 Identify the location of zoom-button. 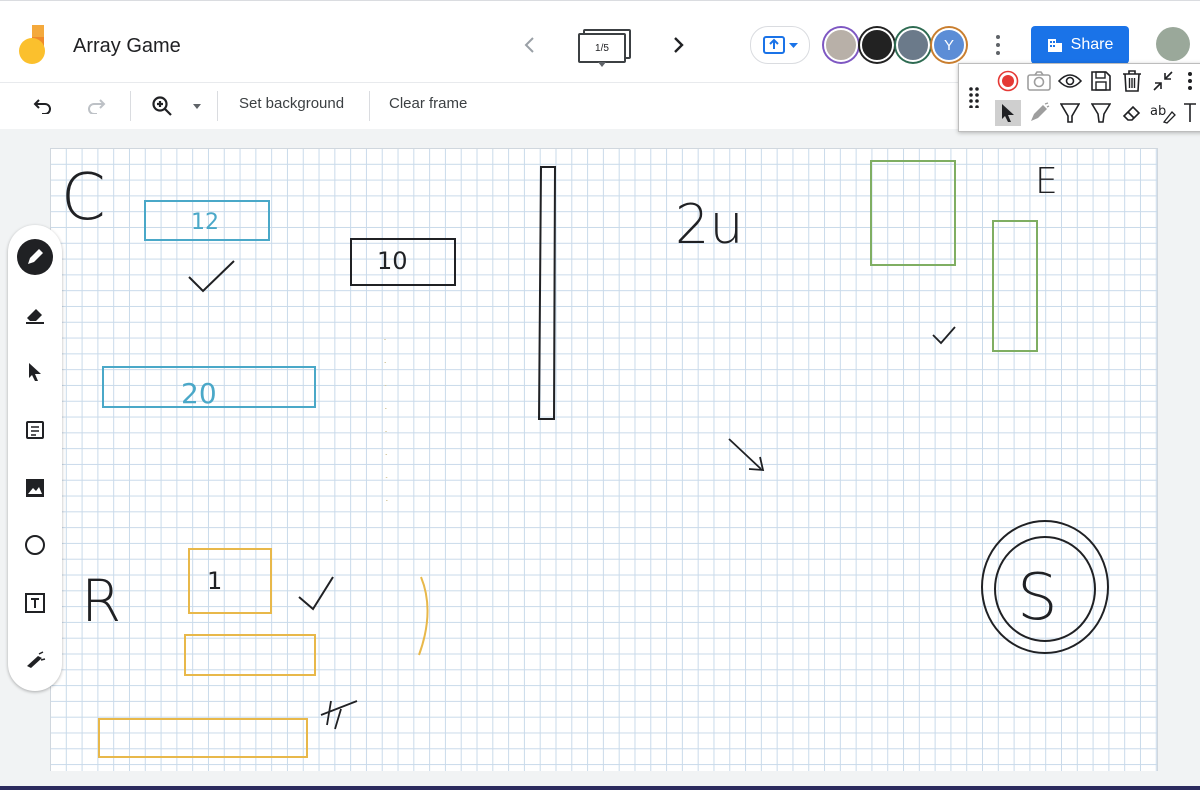
(162, 106).